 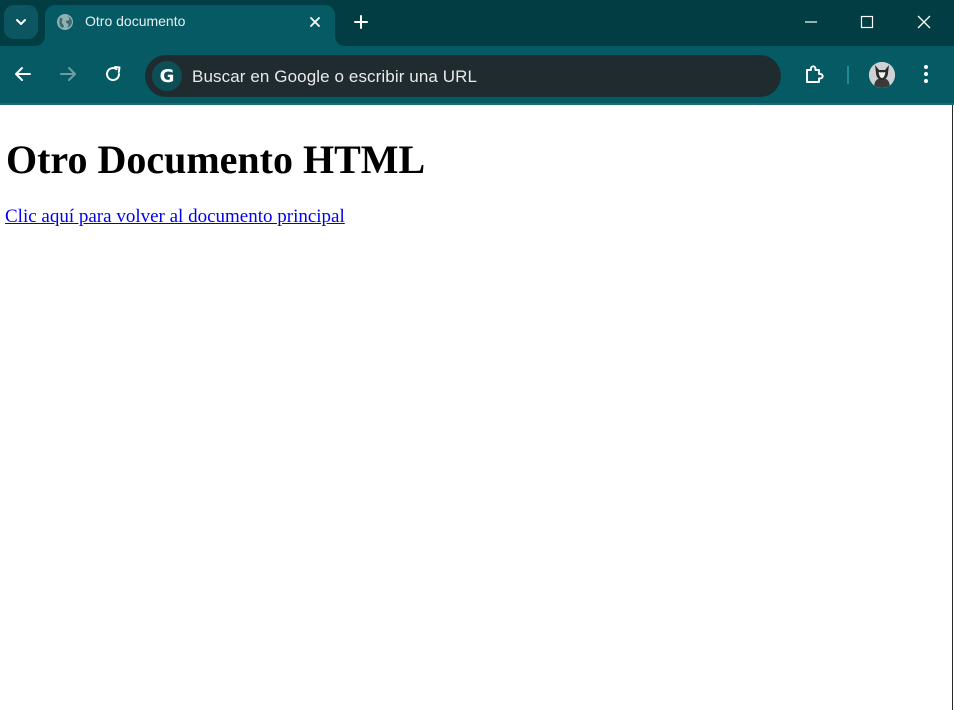 I want to click on active-tab: Otro documento, so click(x=190, y=25).